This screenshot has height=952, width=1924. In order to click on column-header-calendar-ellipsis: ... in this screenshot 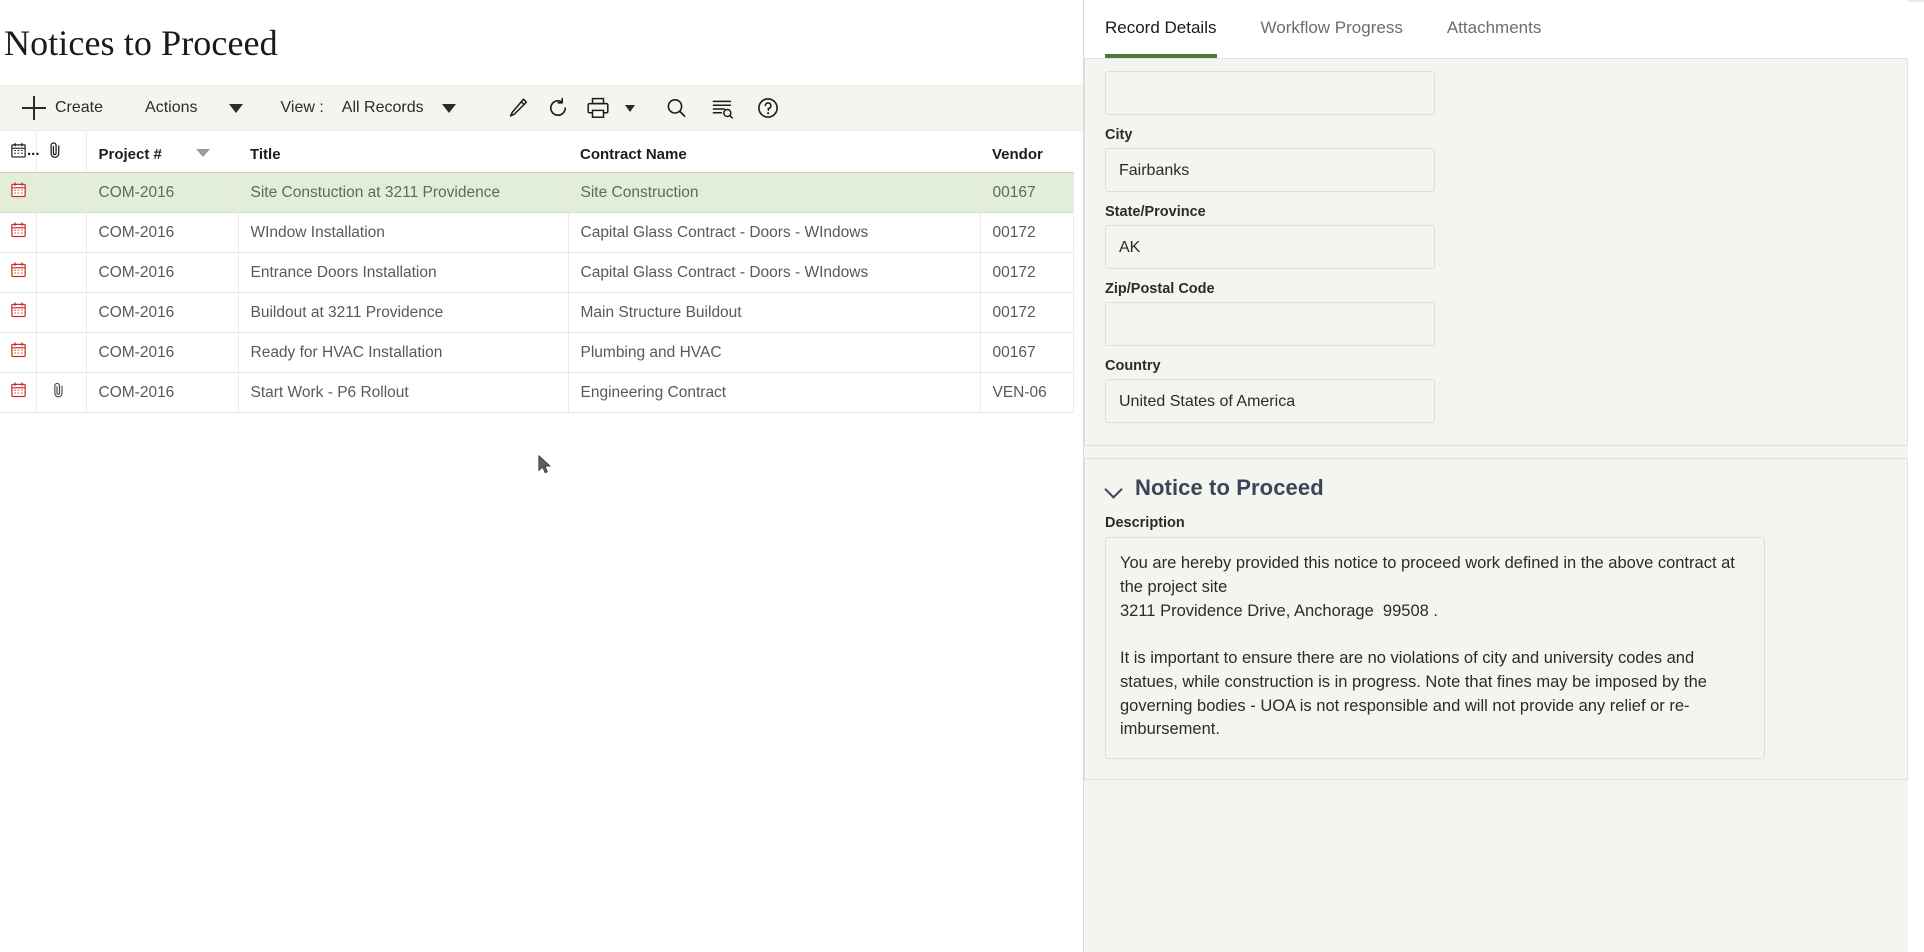, I will do `click(33, 151)`.